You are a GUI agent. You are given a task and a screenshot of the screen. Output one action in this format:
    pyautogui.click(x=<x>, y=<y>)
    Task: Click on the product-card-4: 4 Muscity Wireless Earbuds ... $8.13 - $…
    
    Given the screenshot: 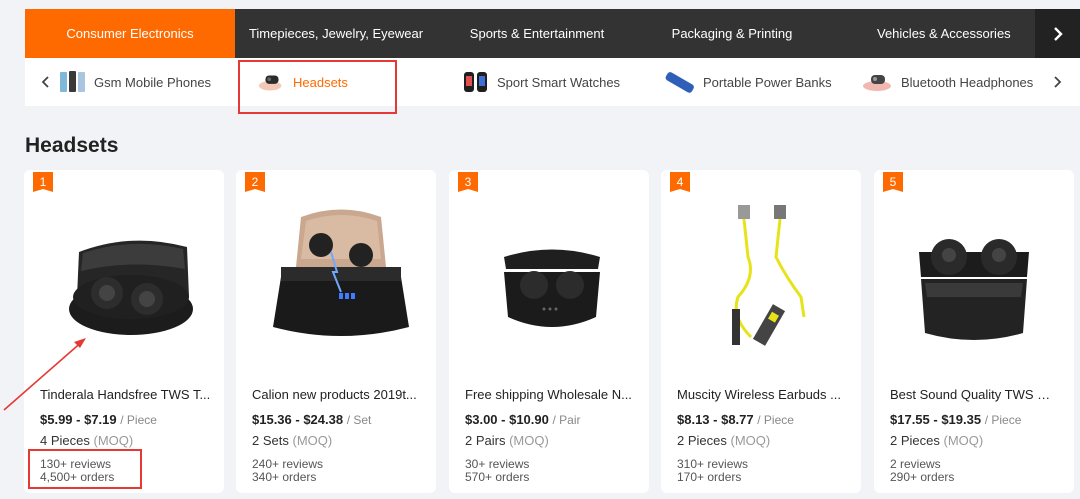 What is the action you would take?
    pyautogui.click(x=761, y=331)
    